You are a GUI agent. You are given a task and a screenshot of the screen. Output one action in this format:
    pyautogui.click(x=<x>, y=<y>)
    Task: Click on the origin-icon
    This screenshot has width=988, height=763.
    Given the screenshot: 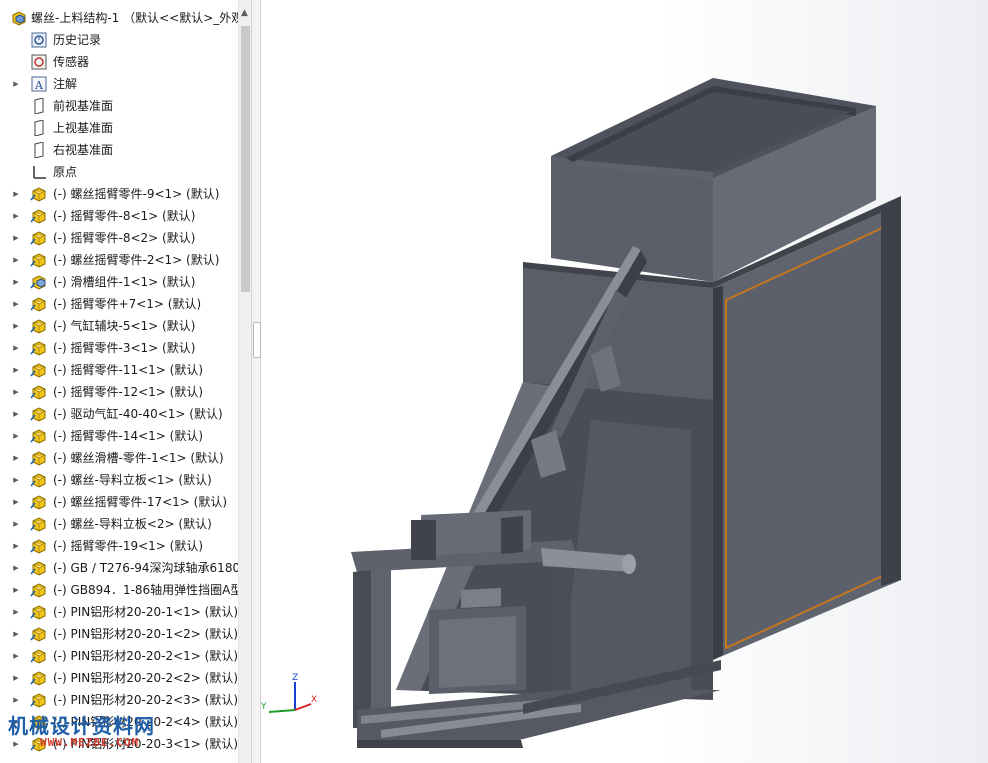 What is the action you would take?
    pyautogui.click(x=39, y=172)
    